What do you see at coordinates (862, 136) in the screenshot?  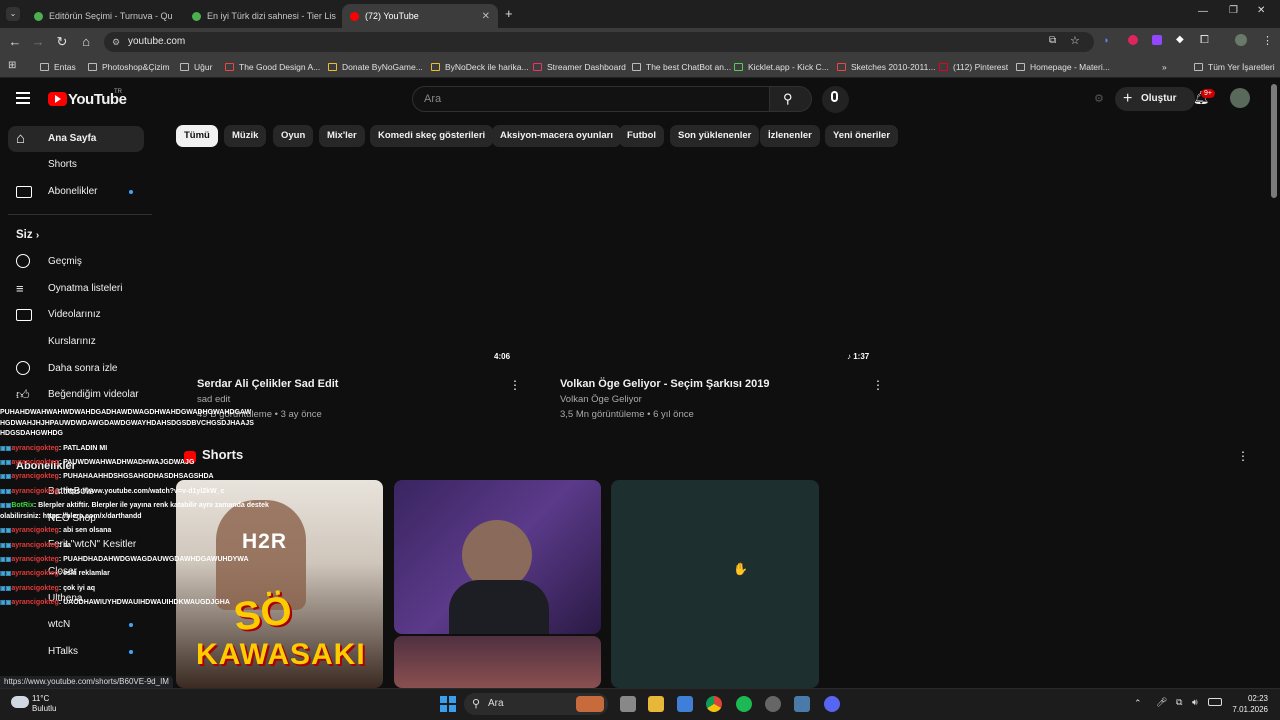 I see `chip: Yeni öneriler` at bounding box center [862, 136].